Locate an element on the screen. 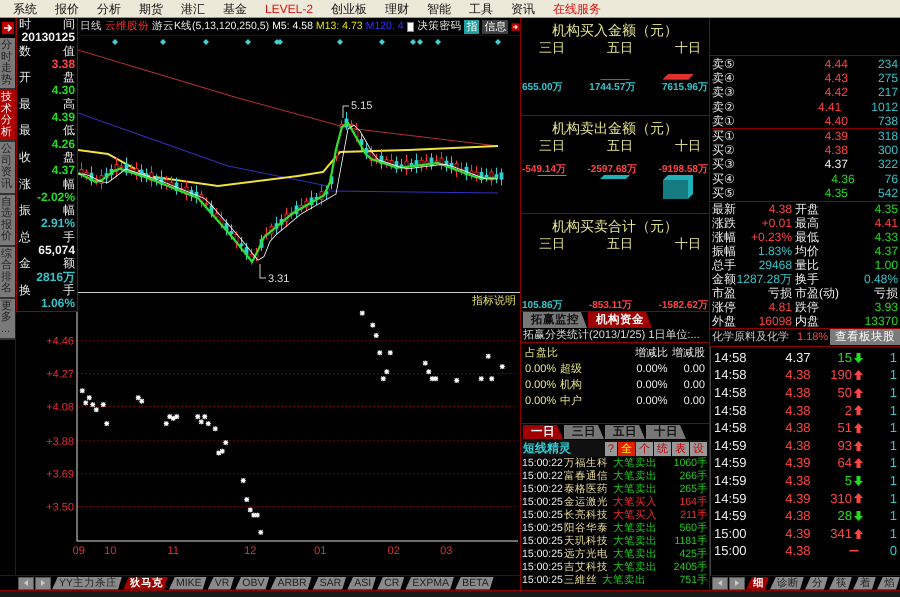 Image resolution: width=900 pixels, height=597 pixels. table-cell-text: 中户 is located at coordinates (572, 401).